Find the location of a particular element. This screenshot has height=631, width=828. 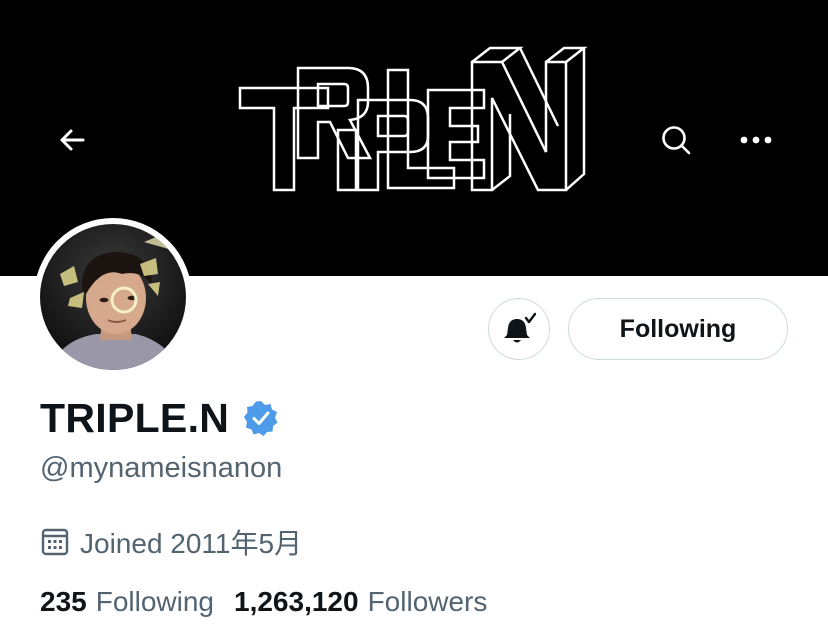

more-options-button is located at coordinates (756, 140).